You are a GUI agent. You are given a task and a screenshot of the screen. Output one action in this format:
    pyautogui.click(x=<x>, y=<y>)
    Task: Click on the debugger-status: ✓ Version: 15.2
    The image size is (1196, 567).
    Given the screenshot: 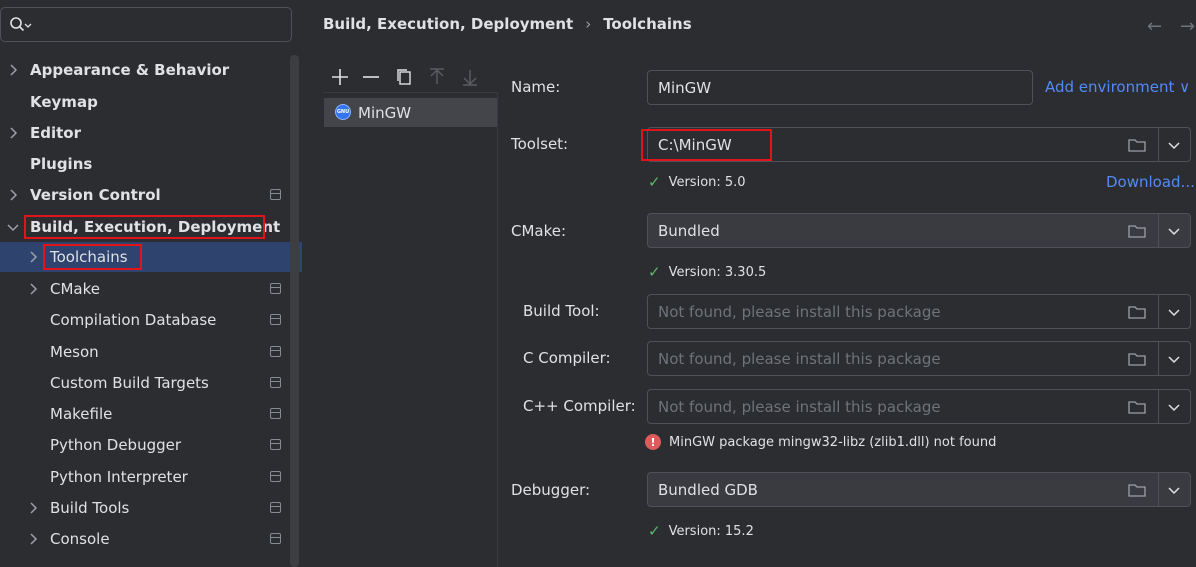 What is the action you would take?
    pyautogui.click(x=701, y=531)
    